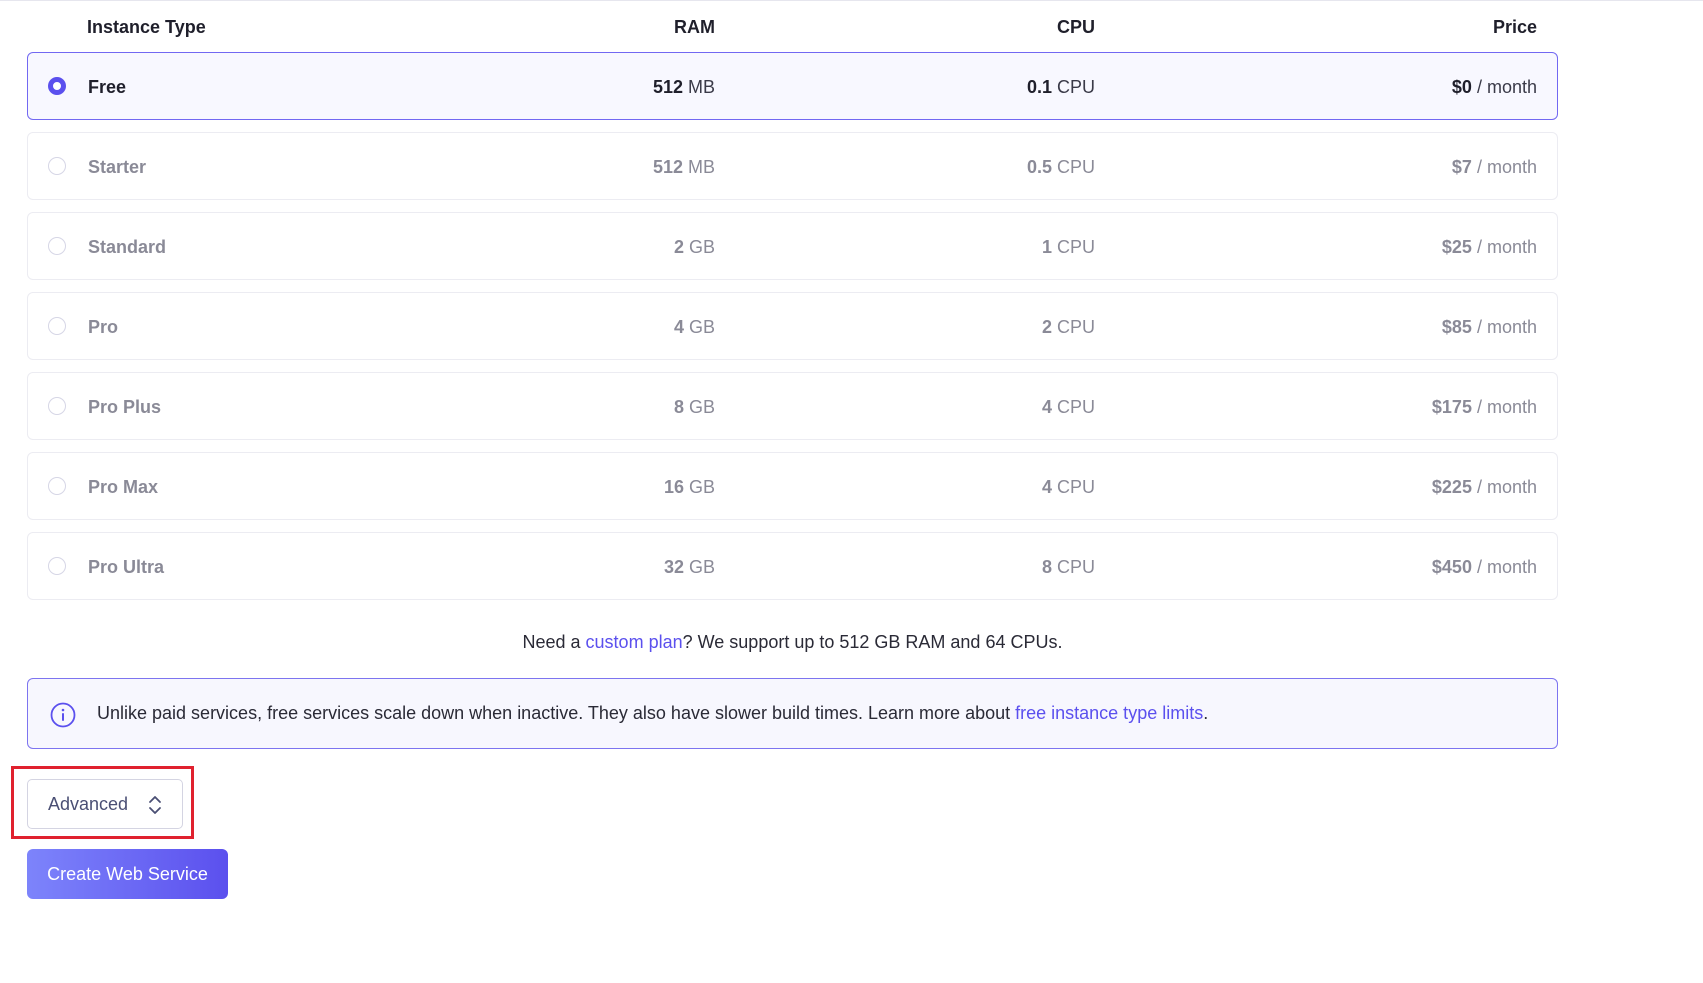 Image resolution: width=1703 pixels, height=983 pixels. What do you see at coordinates (126, 567) in the screenshot?
I see `plan-name: Pro Ultra` at bounding box center [126, 567].